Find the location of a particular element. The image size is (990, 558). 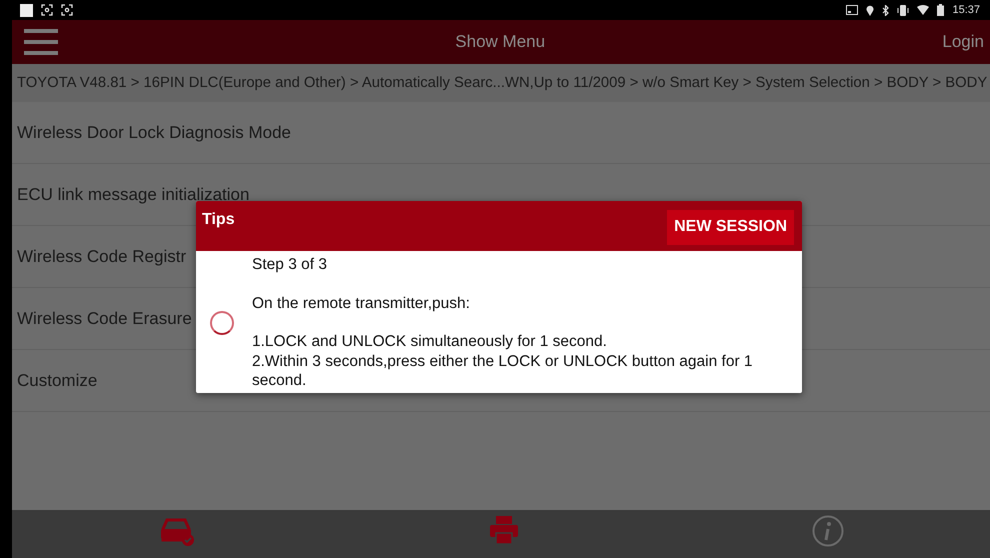

instruction-text: 1.LOCK and UNLOCK simultaneously for 1 second. is located at coordinates (430, 342).